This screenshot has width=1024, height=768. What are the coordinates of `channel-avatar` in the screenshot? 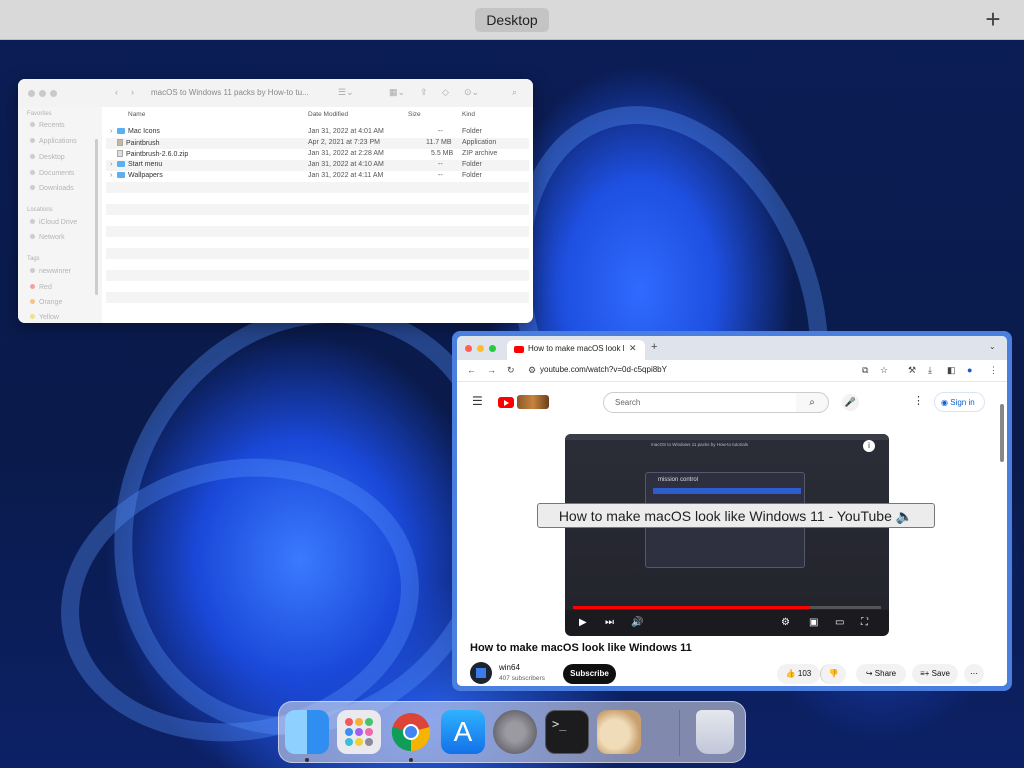 It's located at (481, 673).